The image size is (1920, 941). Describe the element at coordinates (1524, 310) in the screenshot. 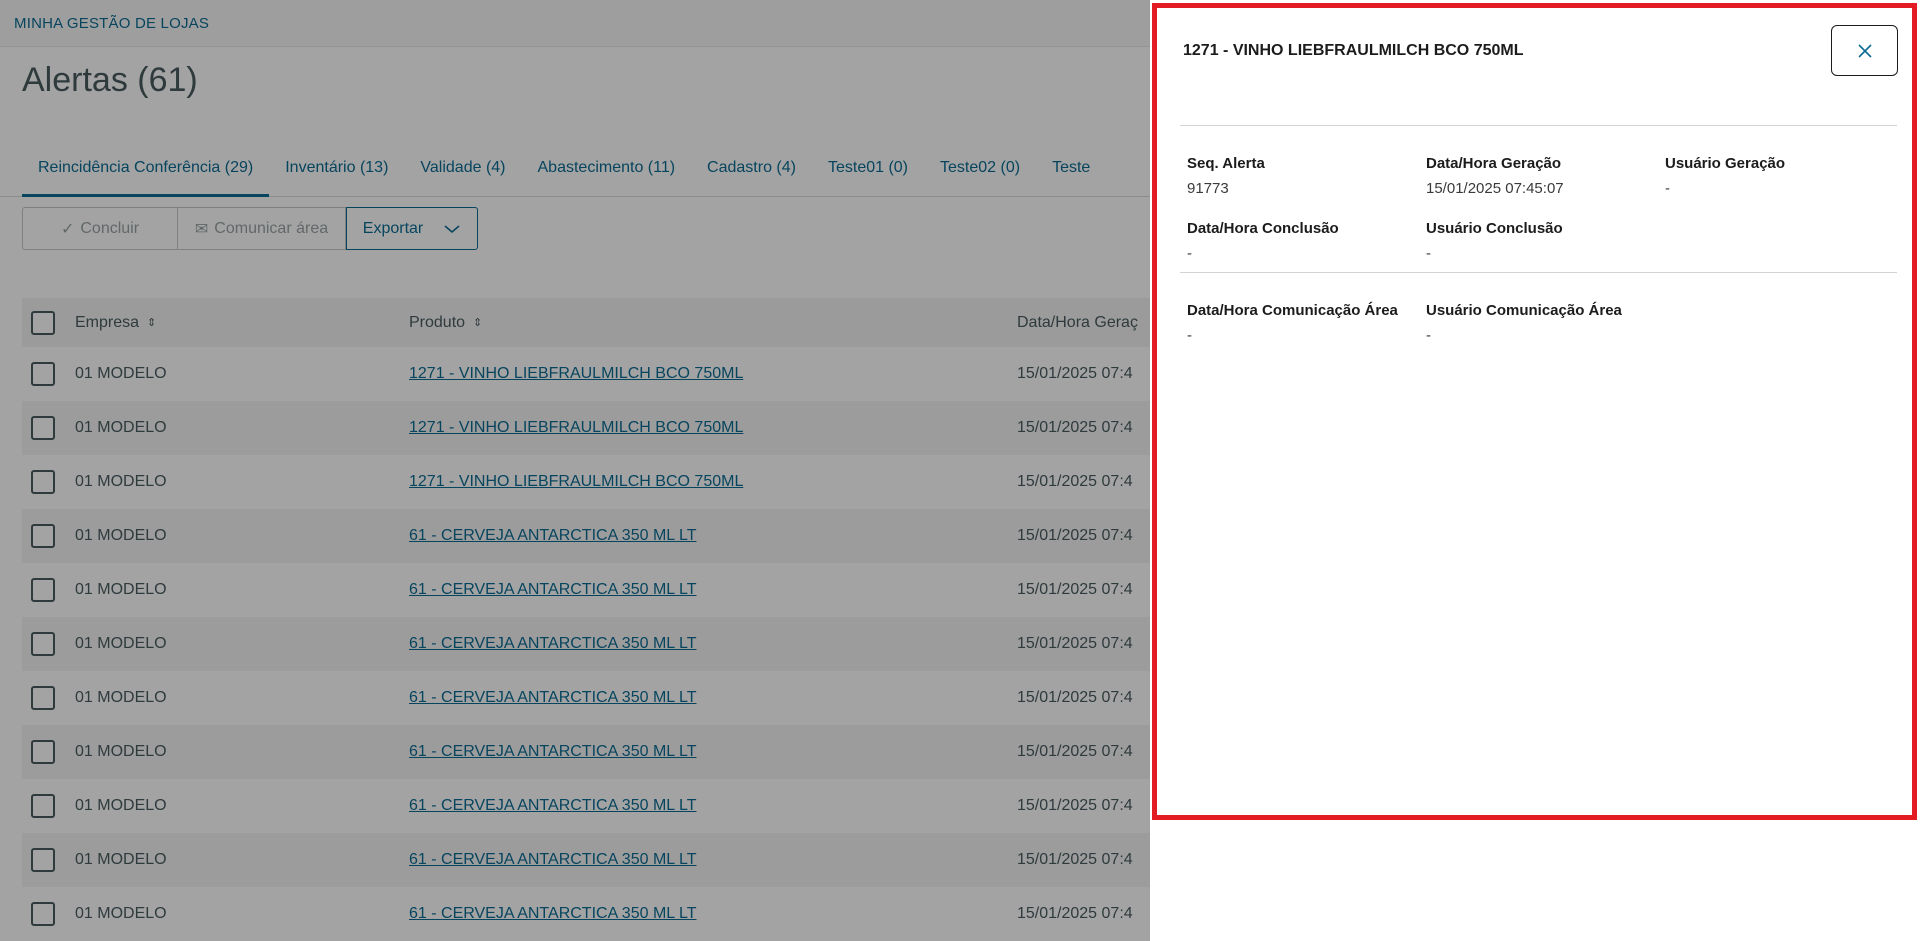

I see `field-label: Usuário Comunicação Área` at that location.